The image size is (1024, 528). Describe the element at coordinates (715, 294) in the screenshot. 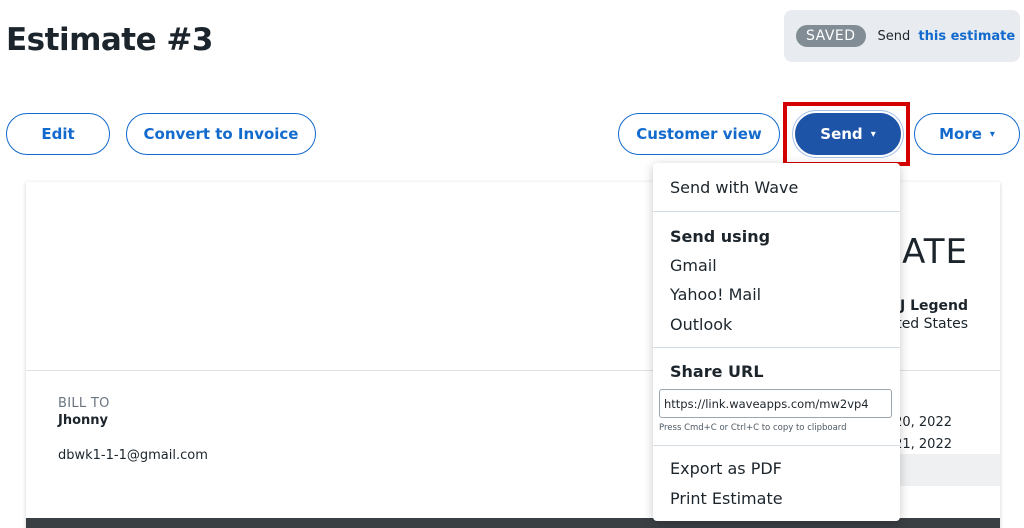

I see `yahoo-mail-item: Yahoo! Mail` at that location.